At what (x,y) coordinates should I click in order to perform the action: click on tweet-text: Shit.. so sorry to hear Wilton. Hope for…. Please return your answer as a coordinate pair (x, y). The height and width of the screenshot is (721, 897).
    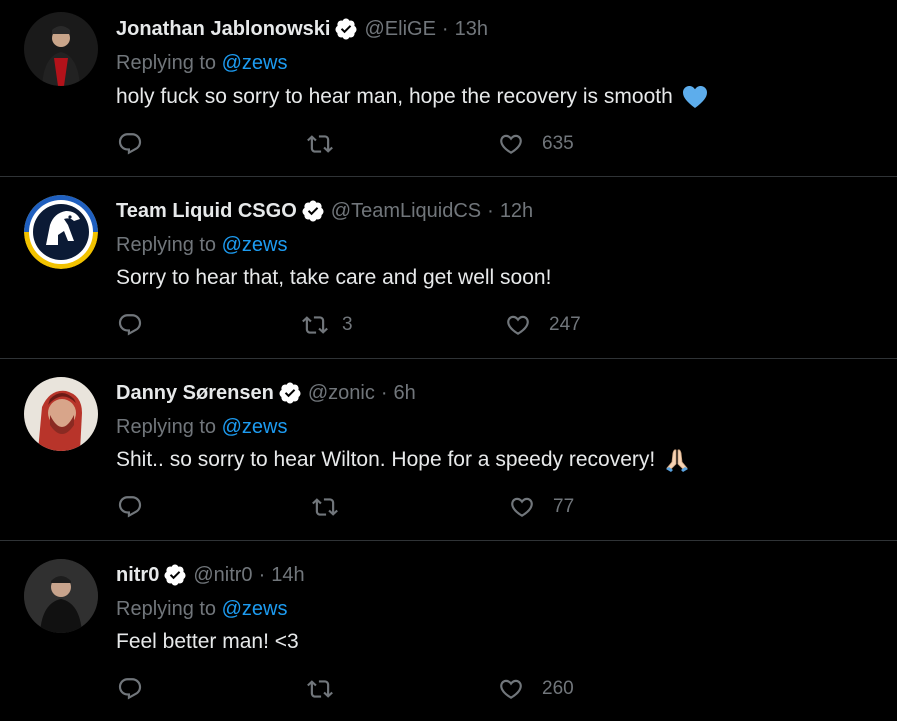
    Looking at the image, I should click on (403, 460).